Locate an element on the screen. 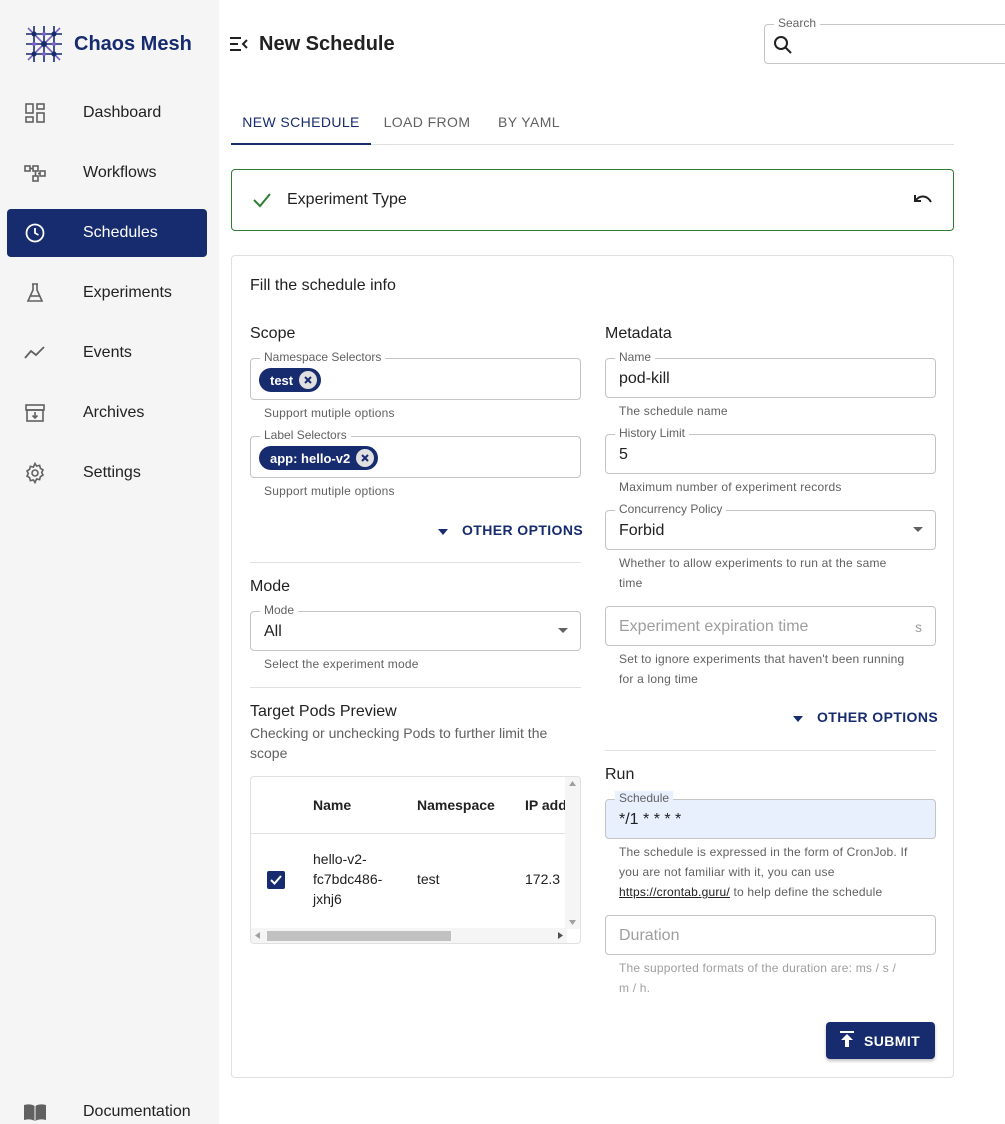 Image resolution: width=1005 pixels, height=1124 pixels. pod-checkbox is located at coordinates (276, 880).